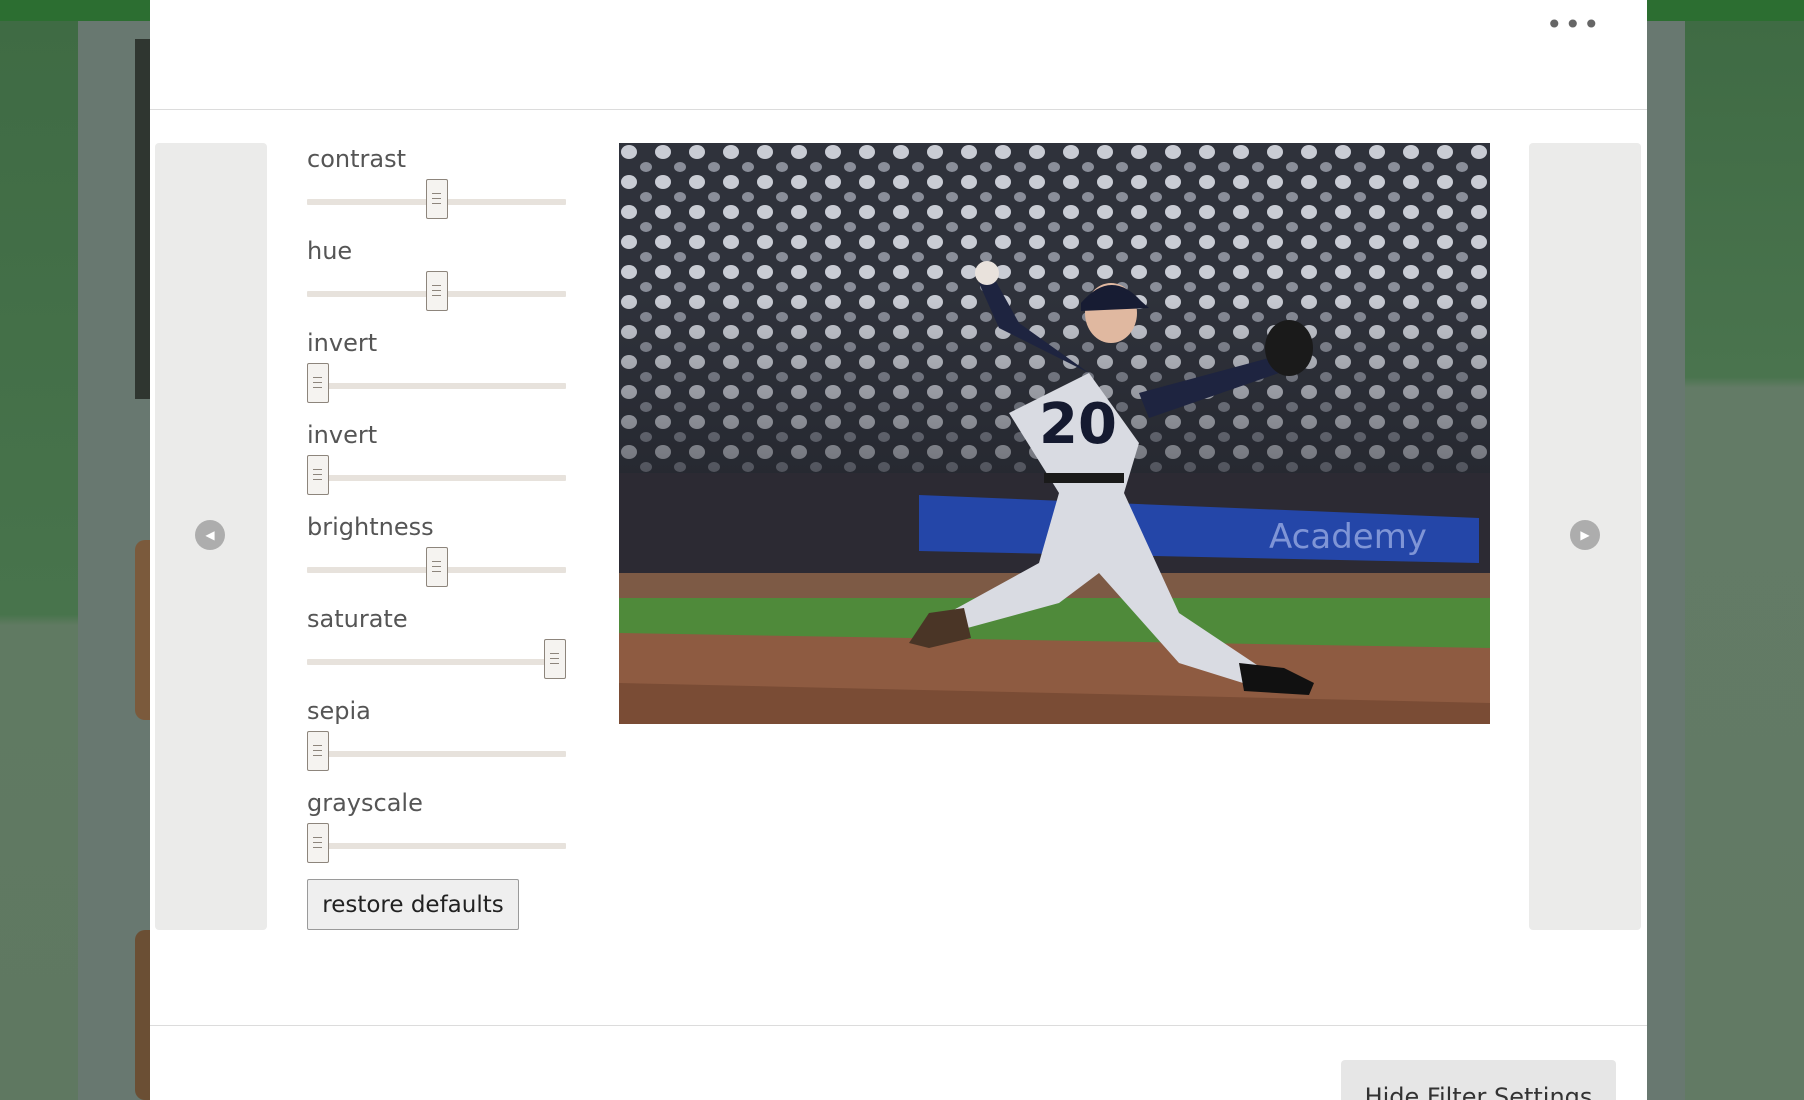 The image size is (1804, 1100). I want to click on banner-text: Academy, so click(1348, 537).